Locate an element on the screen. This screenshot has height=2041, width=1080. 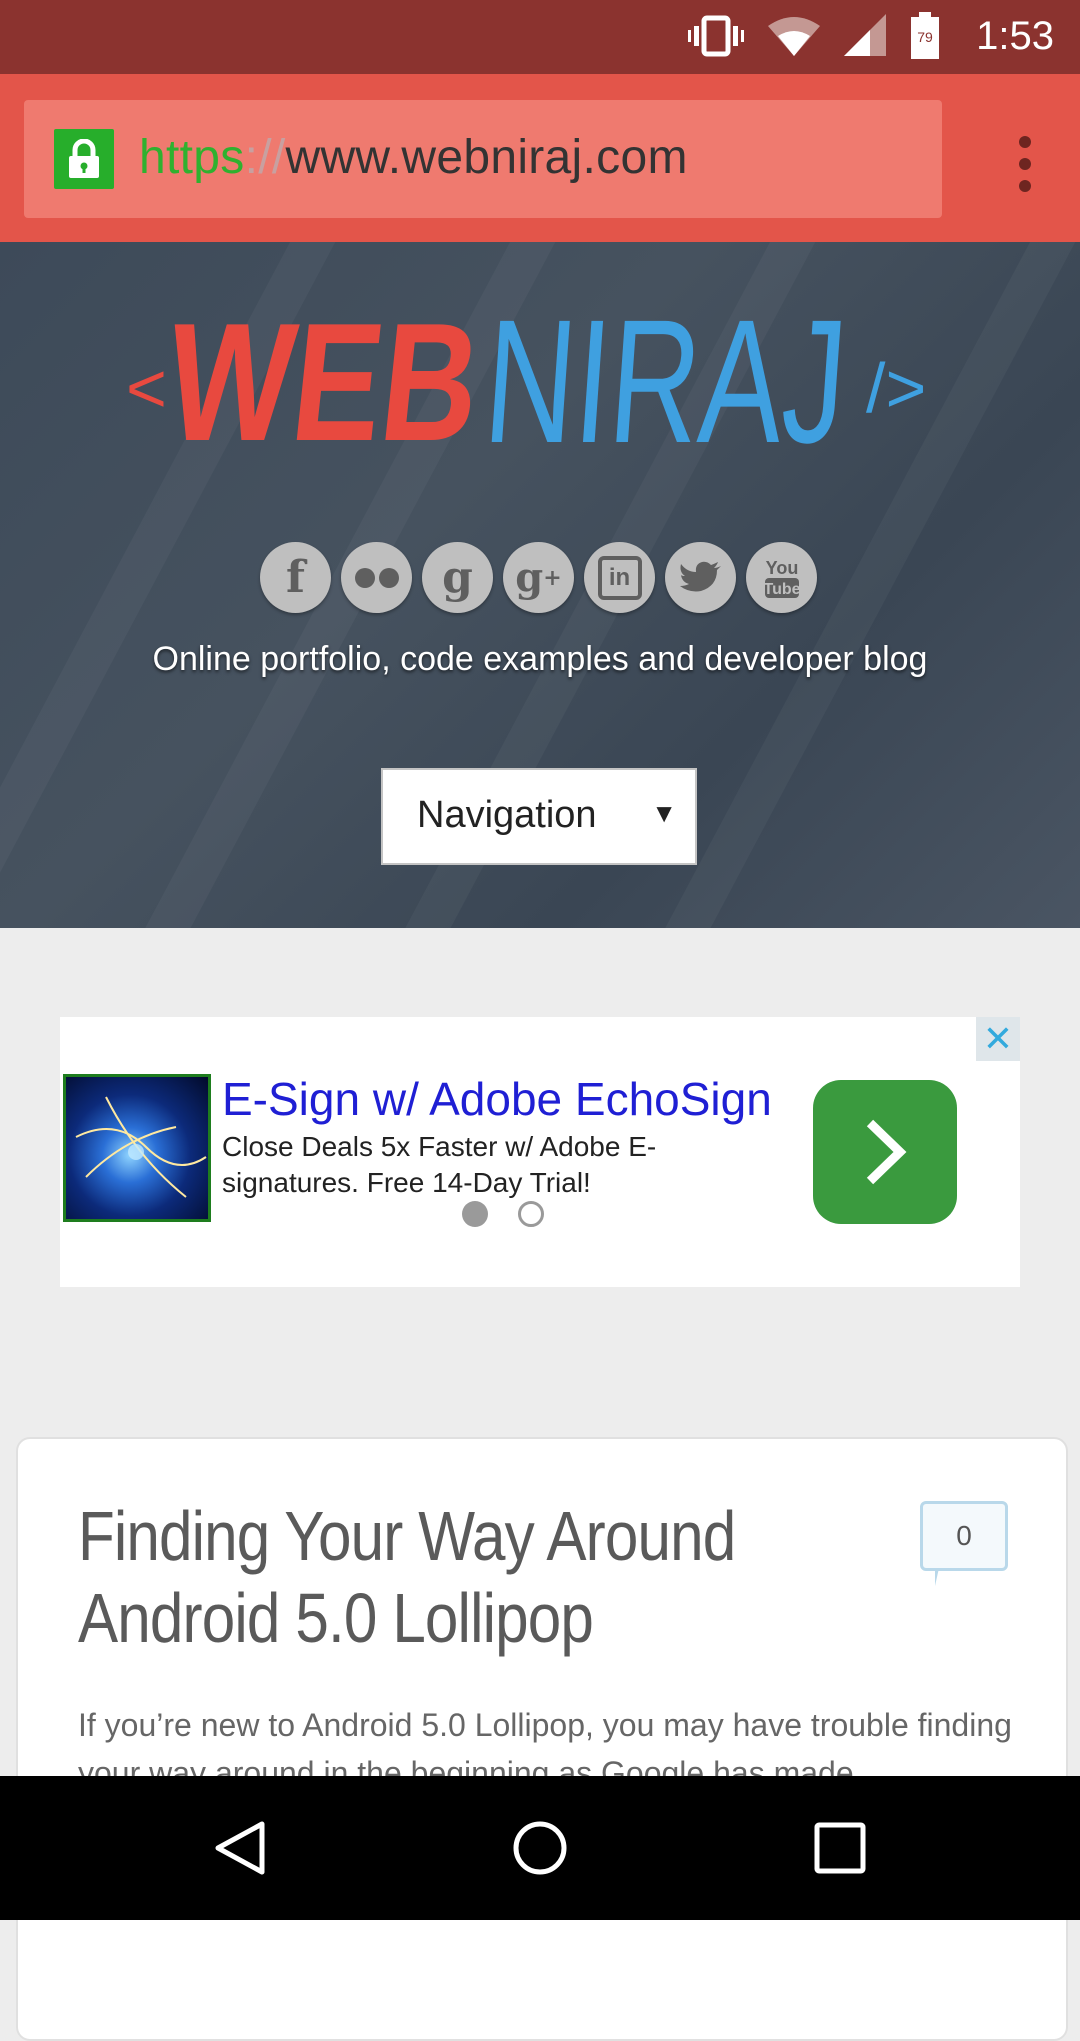
ad-open-button is located at coordinates (885, 1152).